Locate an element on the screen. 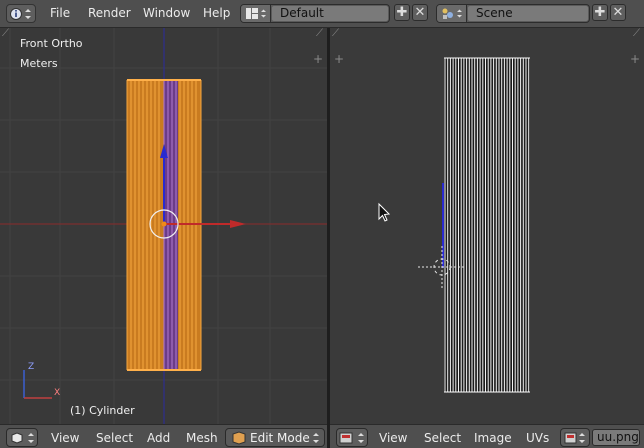 Image resolution: width=644 pixels, height=448 pixels. image-icon is located at coordinates (574, 437).